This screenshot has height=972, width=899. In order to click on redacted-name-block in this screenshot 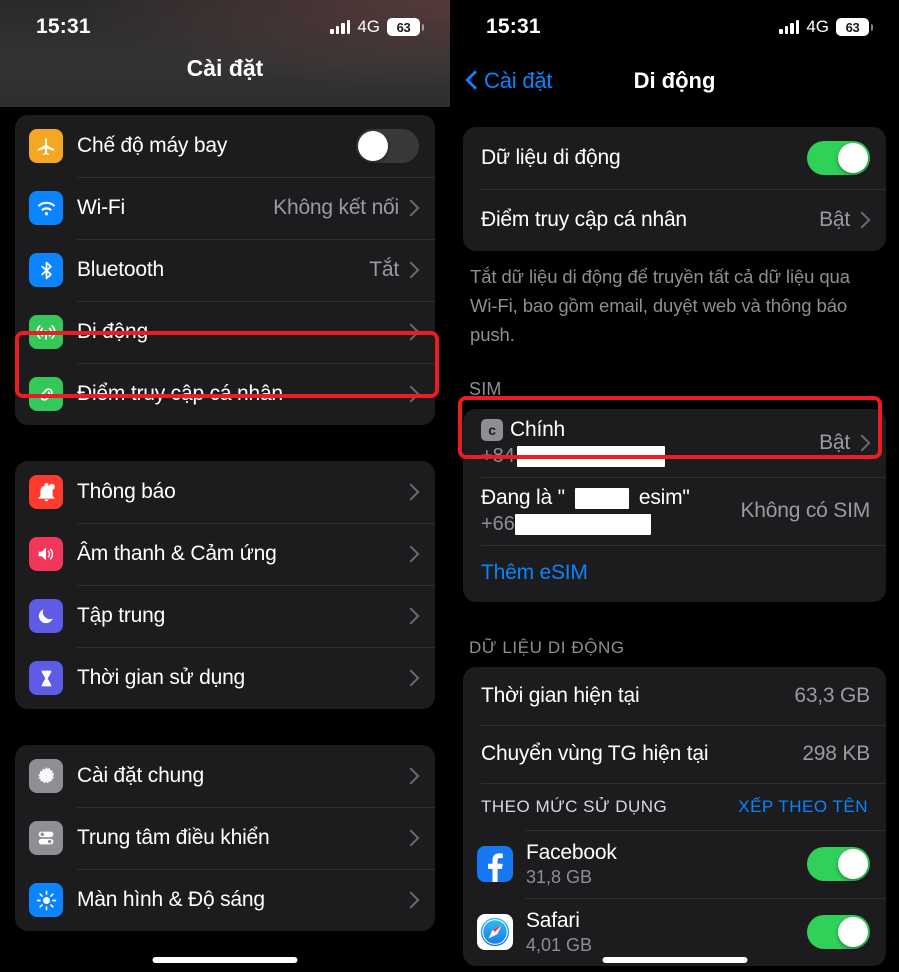, I will do `click(601, 498)`.